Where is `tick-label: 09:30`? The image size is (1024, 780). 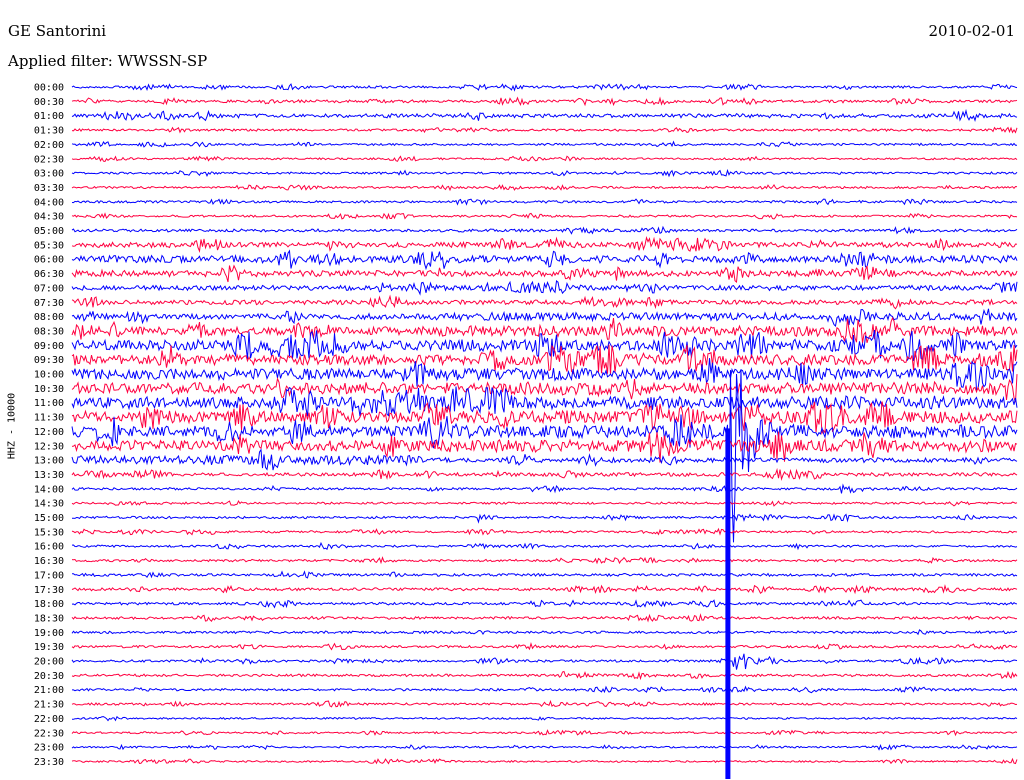
tick-label: 09:30 is located at coordinates (49, 360).